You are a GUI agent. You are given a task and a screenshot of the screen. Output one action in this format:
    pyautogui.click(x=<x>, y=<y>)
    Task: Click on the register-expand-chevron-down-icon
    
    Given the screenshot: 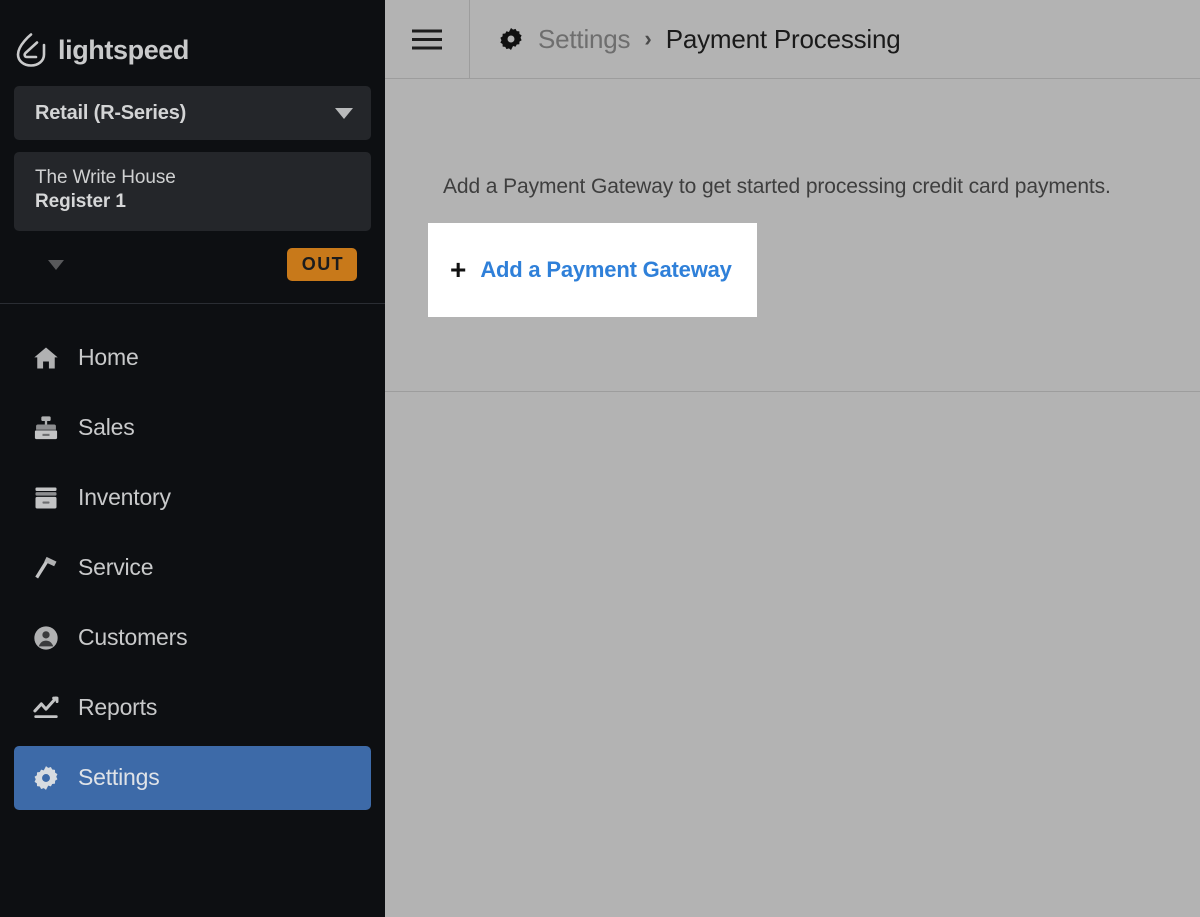 What is the action you would take?
    pyautogui.click(x=56, y=264)
    